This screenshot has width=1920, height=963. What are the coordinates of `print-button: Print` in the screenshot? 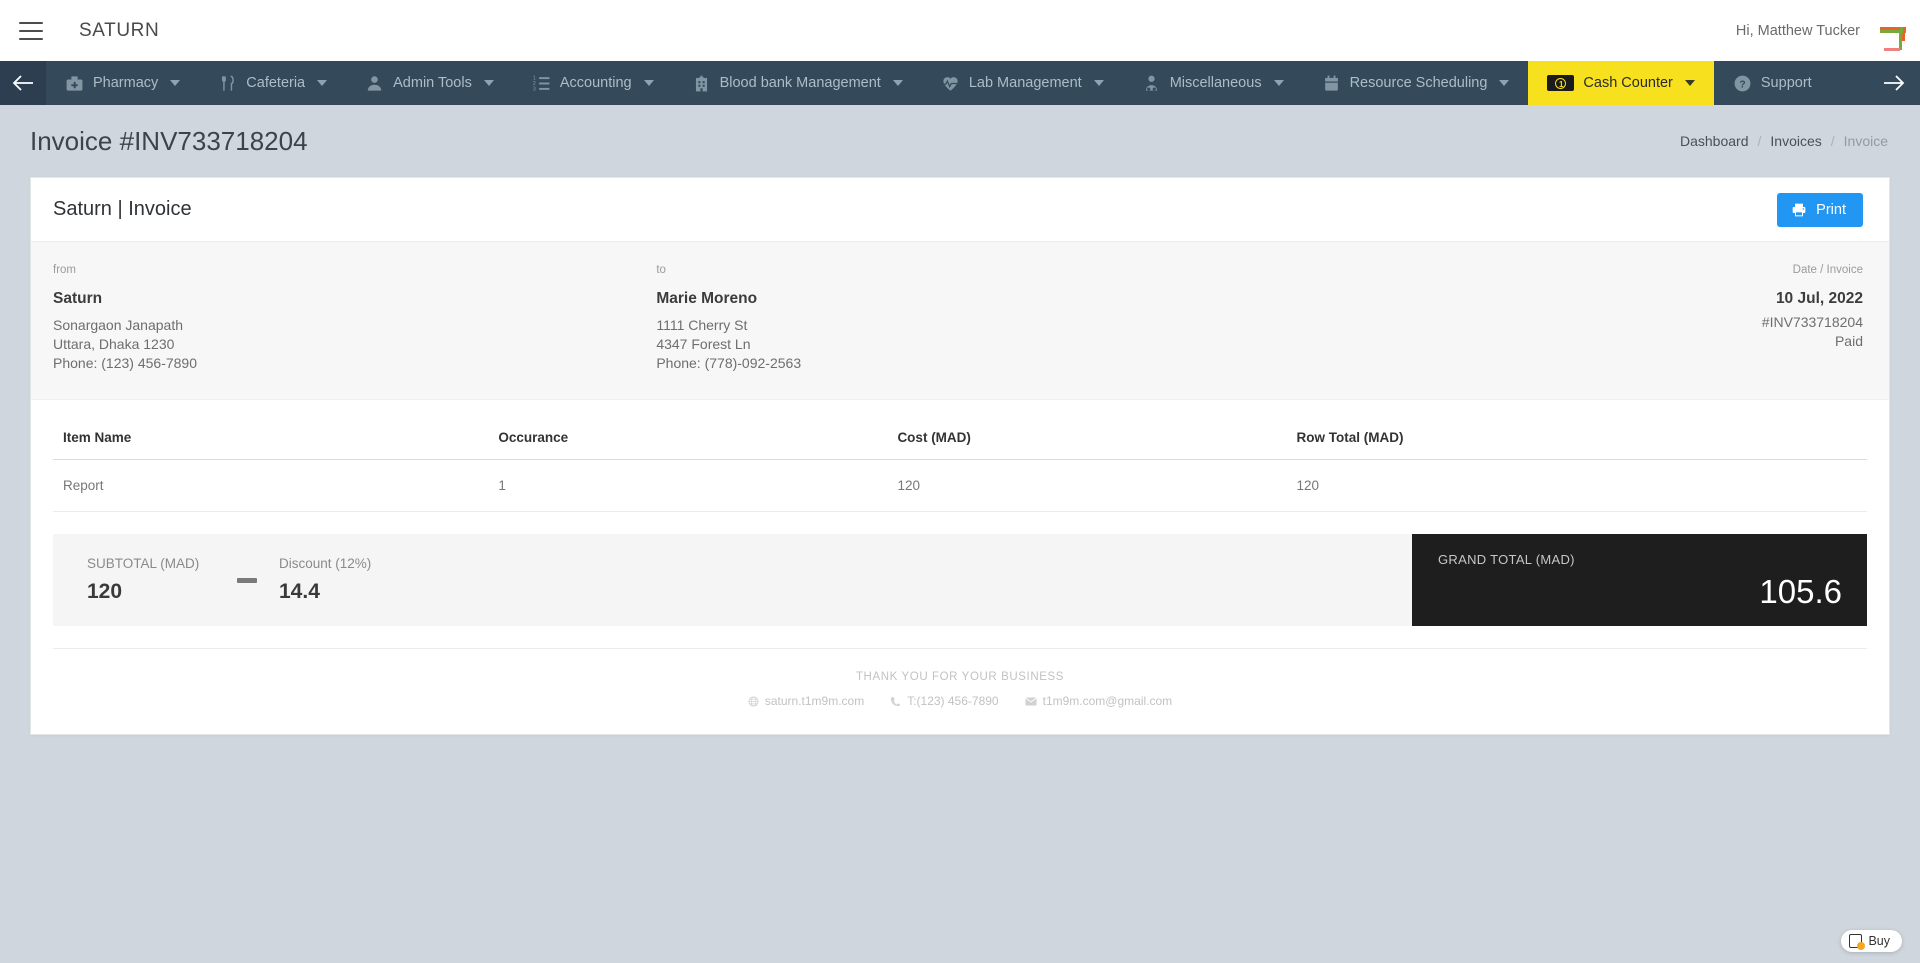 It's located at (1820, 209).